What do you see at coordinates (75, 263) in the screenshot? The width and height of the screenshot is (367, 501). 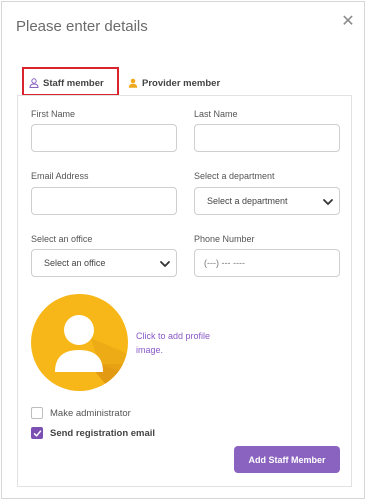 I see `office-selected-value: Select an office` at bounding box center [75, 263].